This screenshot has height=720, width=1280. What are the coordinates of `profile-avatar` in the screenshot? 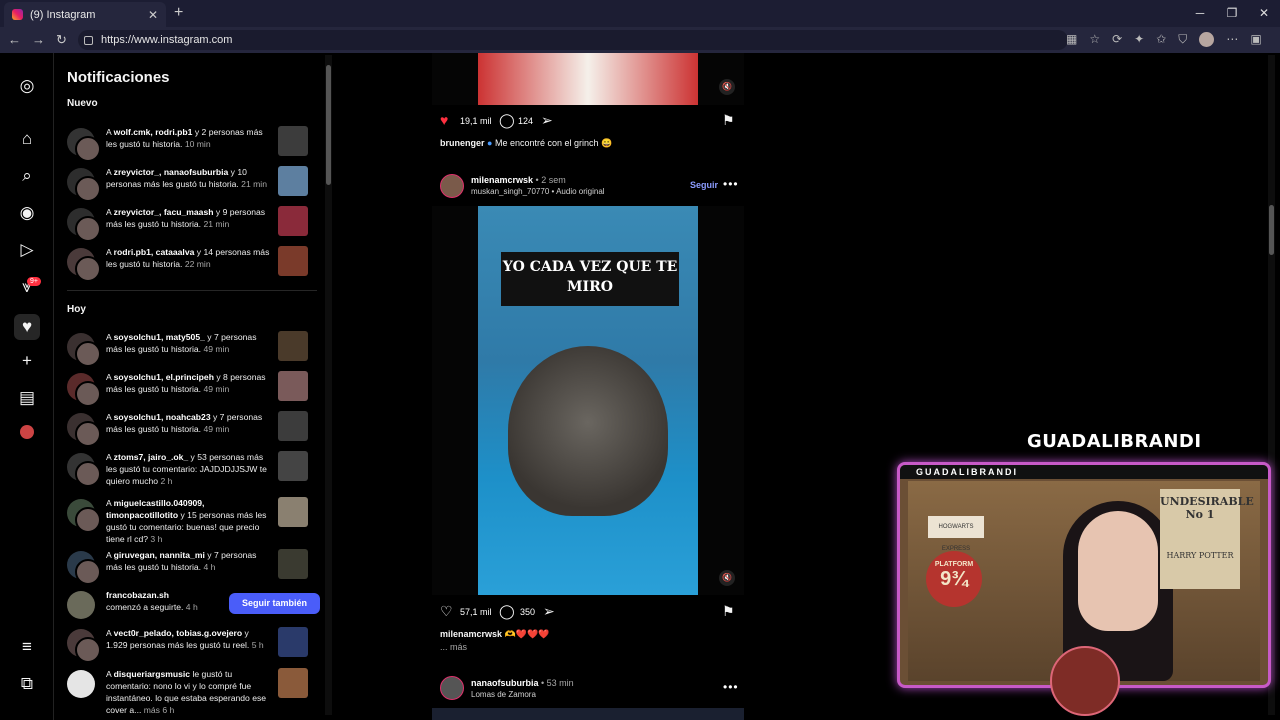 It's located at (1207, 39).